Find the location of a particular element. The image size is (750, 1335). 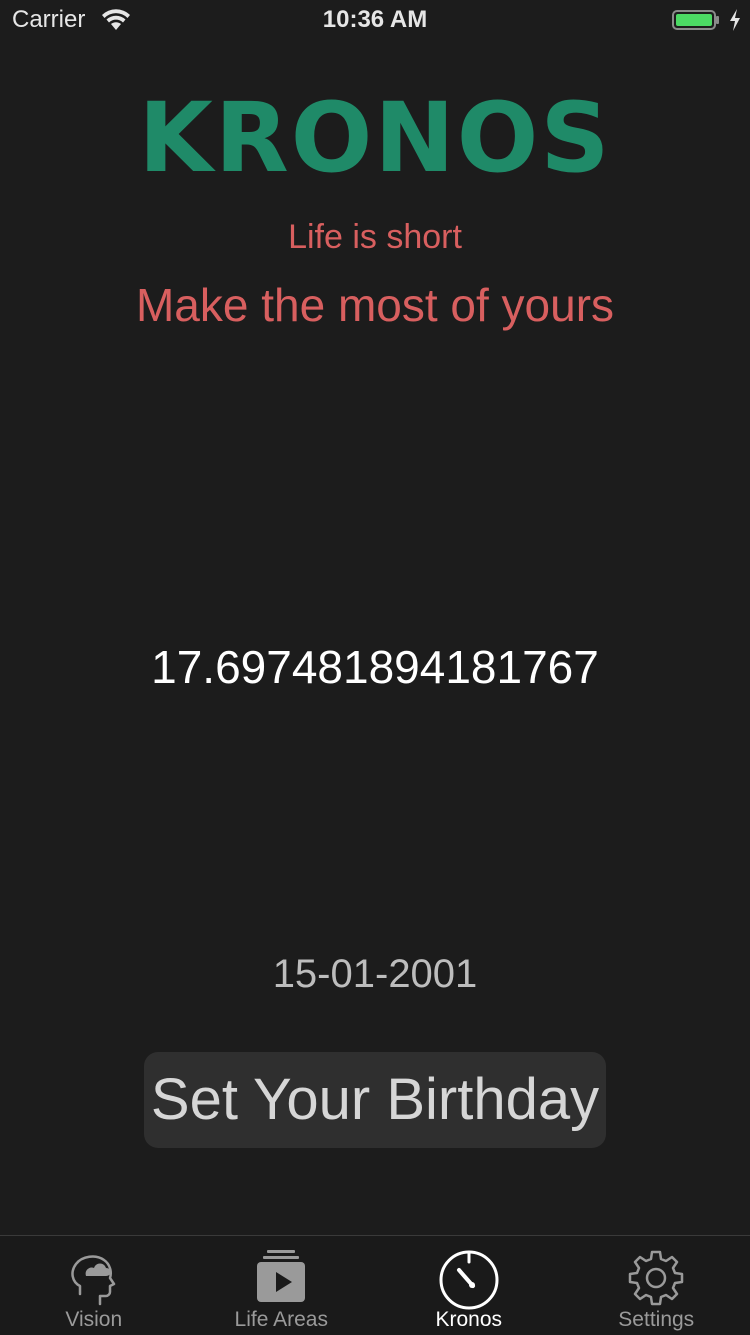

tab-life-areas: Life Areas is located at coordinates (282, 1285).